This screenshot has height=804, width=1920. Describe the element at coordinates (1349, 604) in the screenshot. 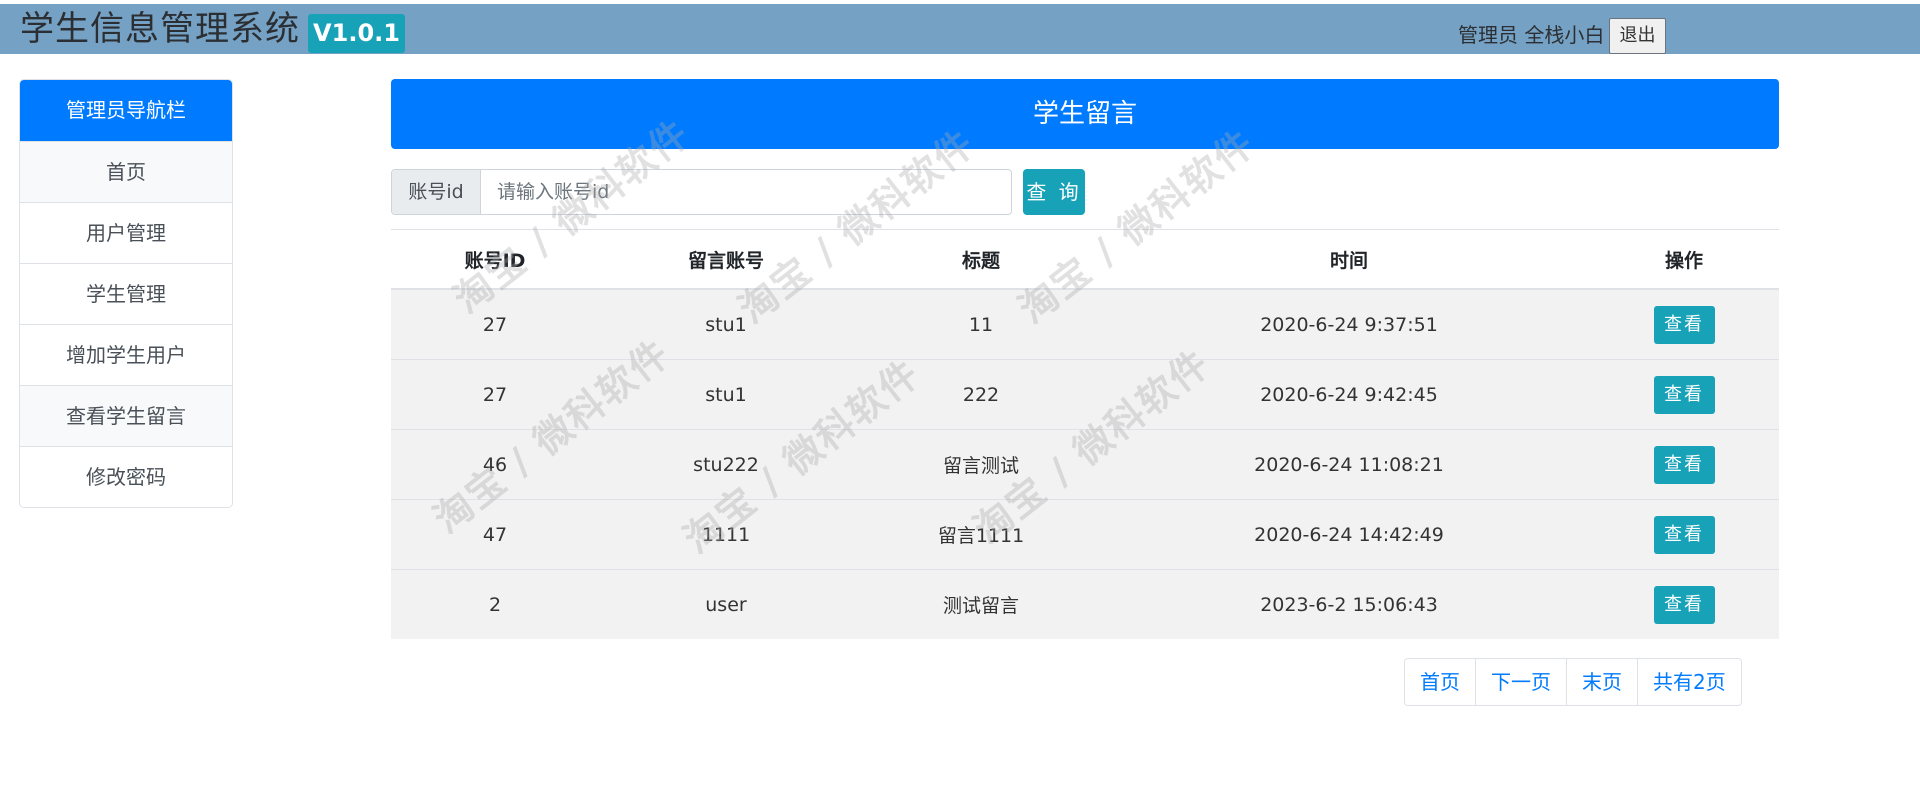

I see `cell-time: 2023-6-2 15:06:43` at that location.